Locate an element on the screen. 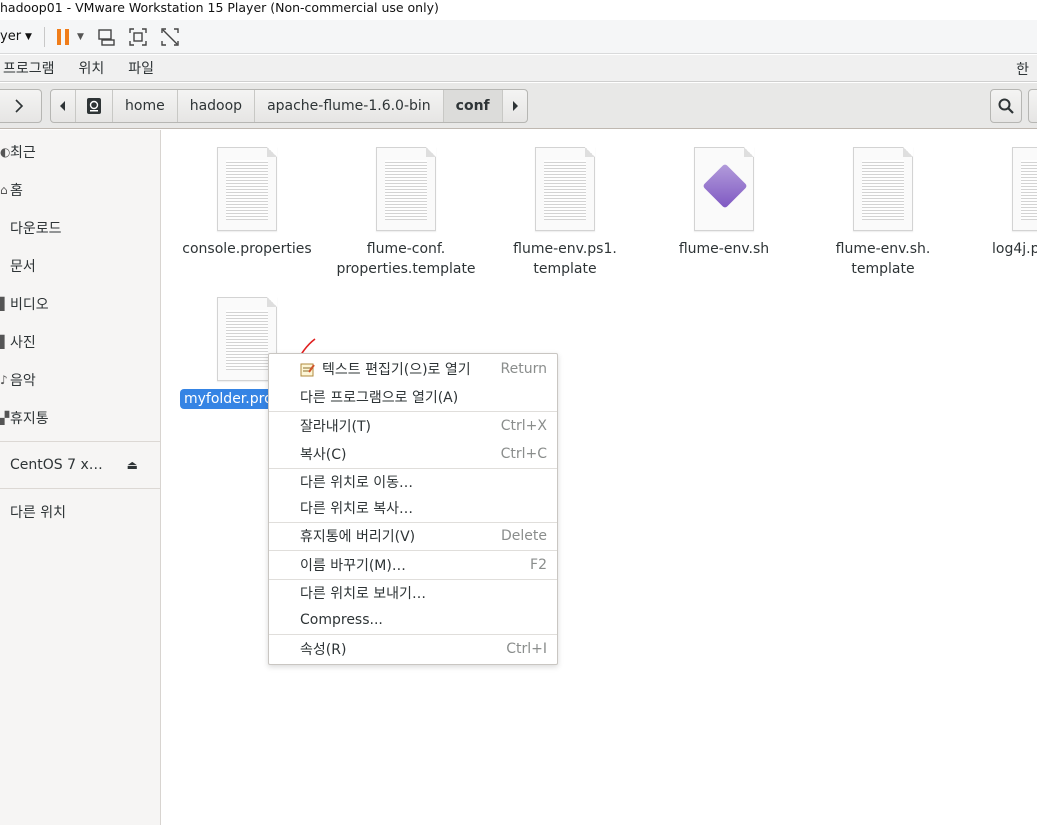  menu-item-cut: 잘라내기(T) Ctrl+X is located at coordinates (413, 426).